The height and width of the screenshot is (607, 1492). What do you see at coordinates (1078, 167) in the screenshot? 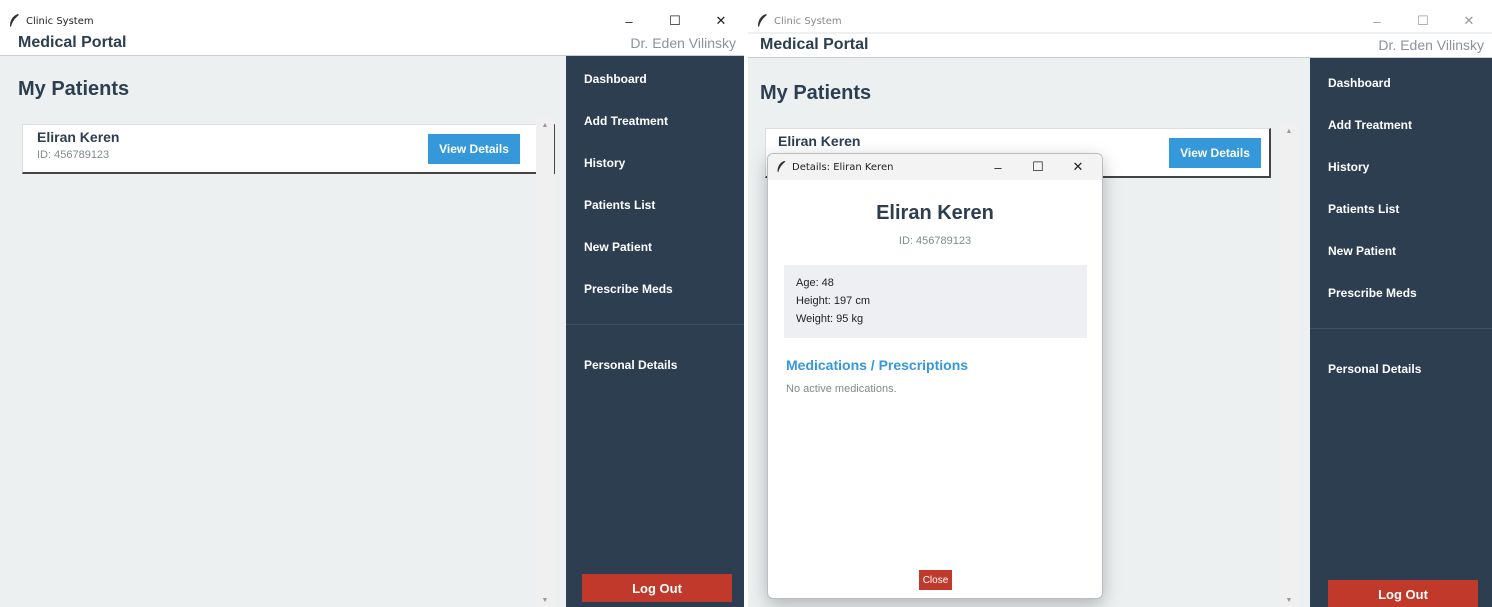
I see `close-dialog-button: ✕` at bounding box center [1078, 167].